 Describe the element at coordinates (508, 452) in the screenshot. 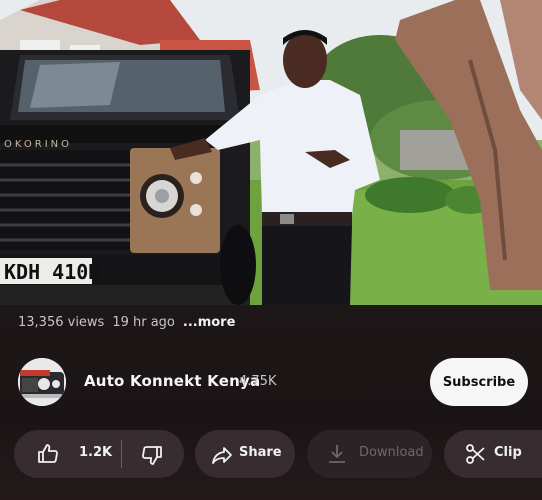

I see `clip-label: Clip` at that location.